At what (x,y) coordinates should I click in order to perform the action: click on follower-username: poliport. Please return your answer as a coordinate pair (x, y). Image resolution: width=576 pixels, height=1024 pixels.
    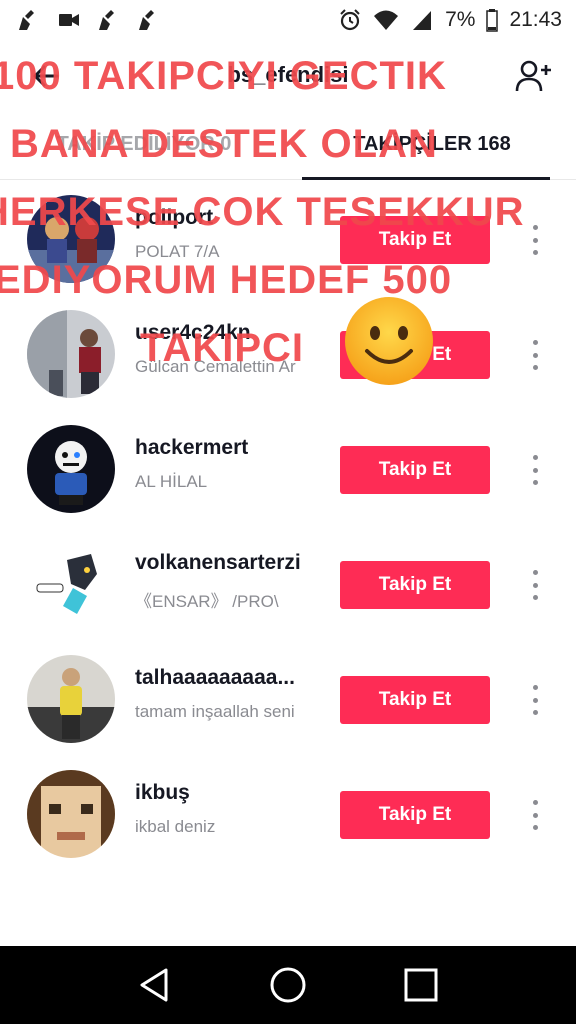
    Looking at the image, I should click on (225, 218).